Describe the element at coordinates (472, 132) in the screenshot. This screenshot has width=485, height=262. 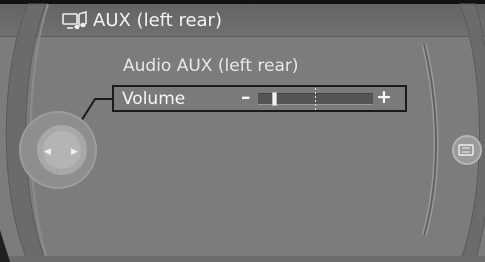
I see `right-frame-arc` at that location.